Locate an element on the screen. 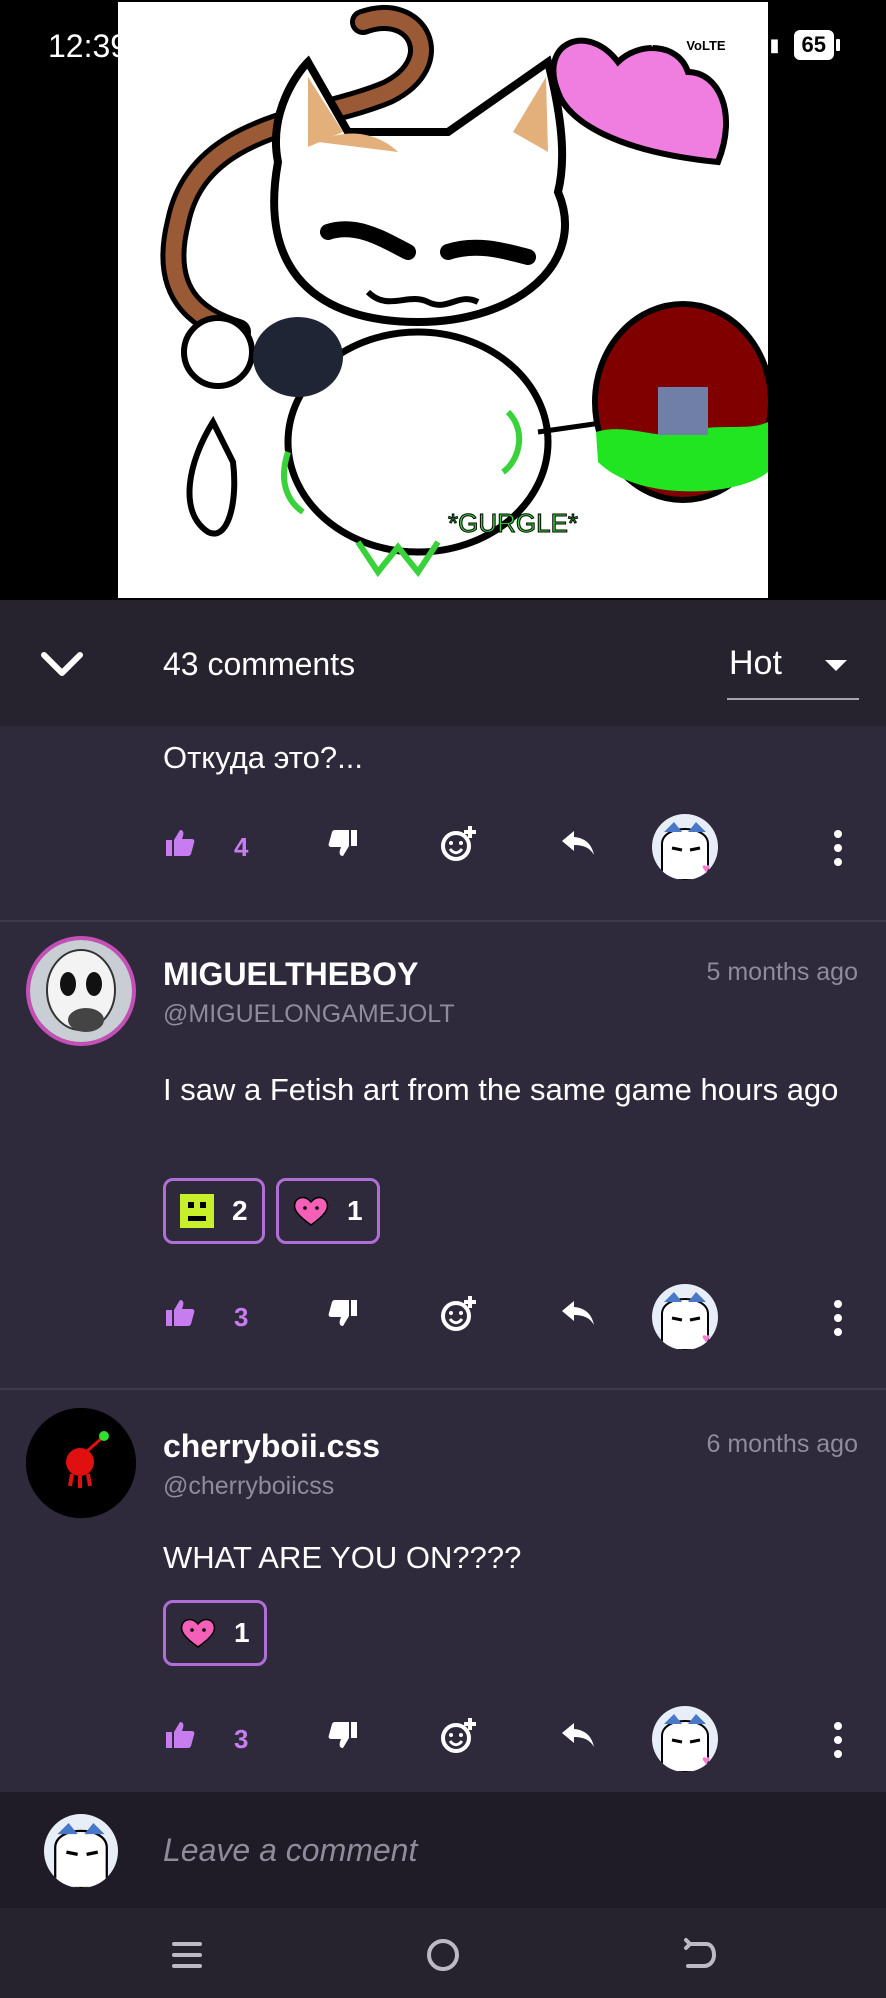 Image resolution: width=886 pixels, height=1998 pixels. comment-input-bar is located at coordinates (443, 1850).